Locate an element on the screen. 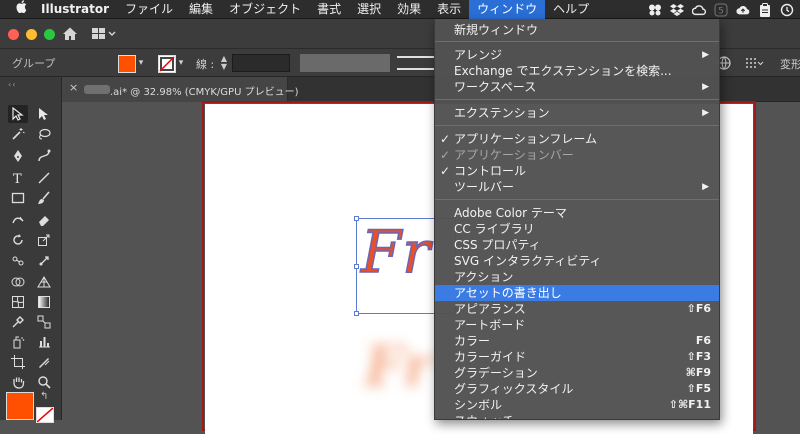  window-menu-item: カラーガイド ⇧F3 is located at coordinates (577, 357).